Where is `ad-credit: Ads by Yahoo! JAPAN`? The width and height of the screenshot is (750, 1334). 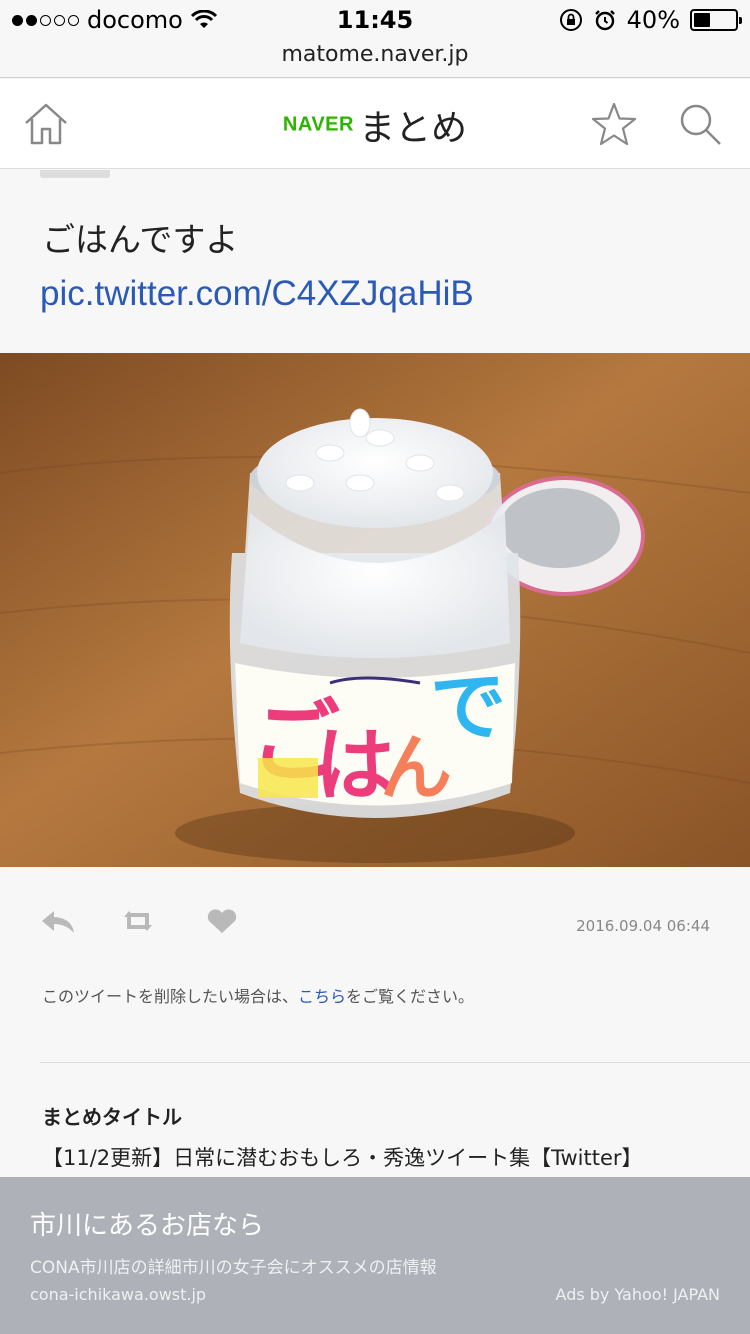
ad-credit: Ads by Yahoo! JAPAN is located at coordinates (638, 1294).